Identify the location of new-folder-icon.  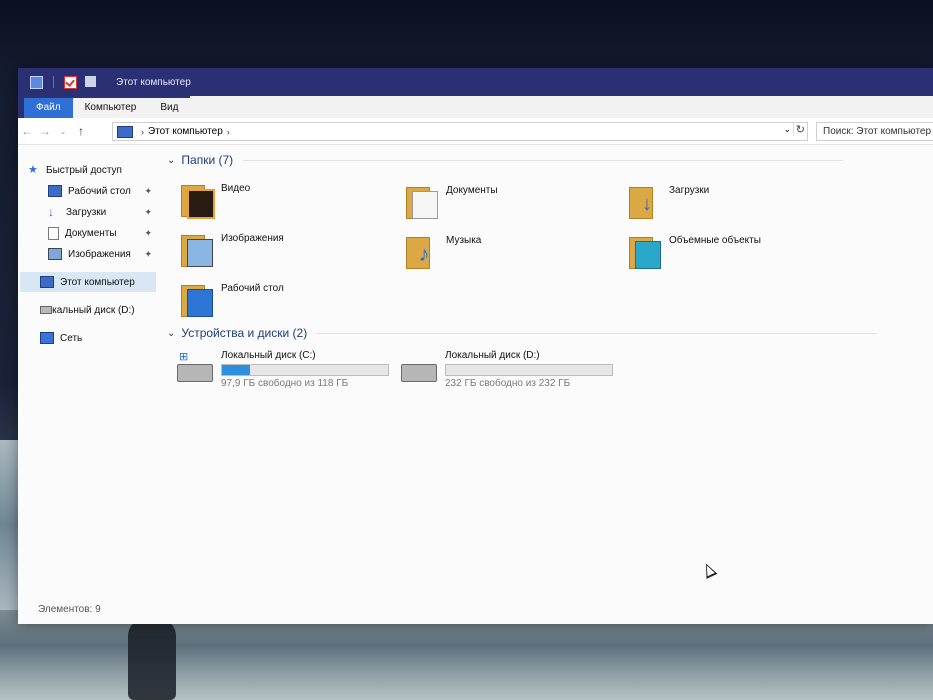
(90, 81).